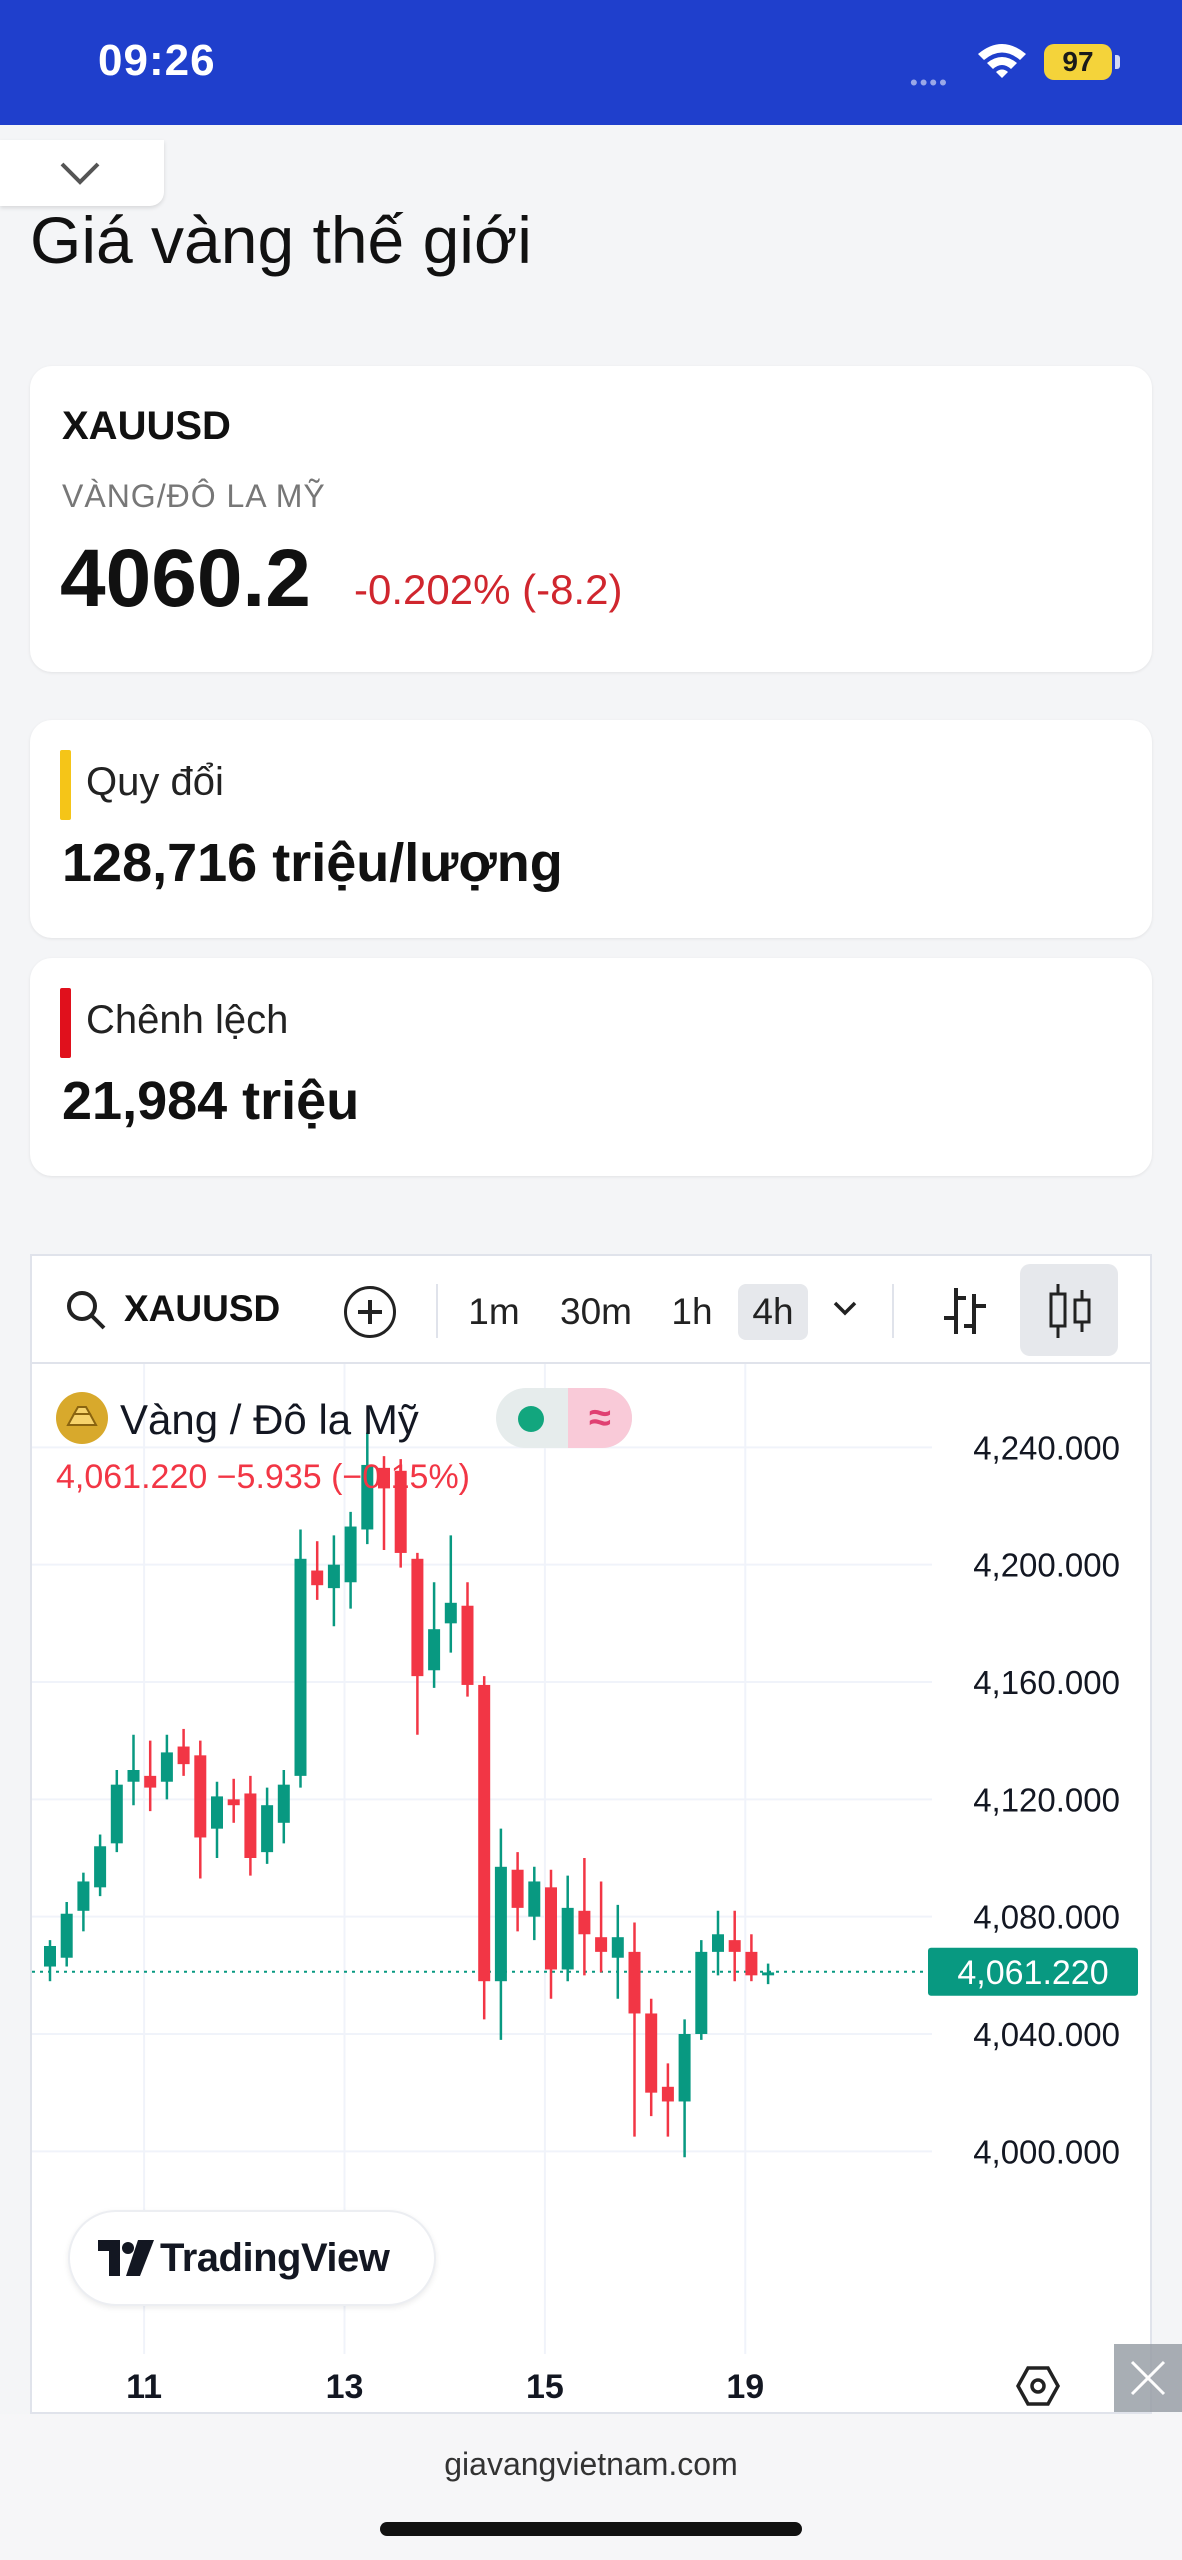 Image resolution: width=1182 pixels, height=2560 pixels. I want to click on quote-symbol: XAUUSD, so click(146, 426).